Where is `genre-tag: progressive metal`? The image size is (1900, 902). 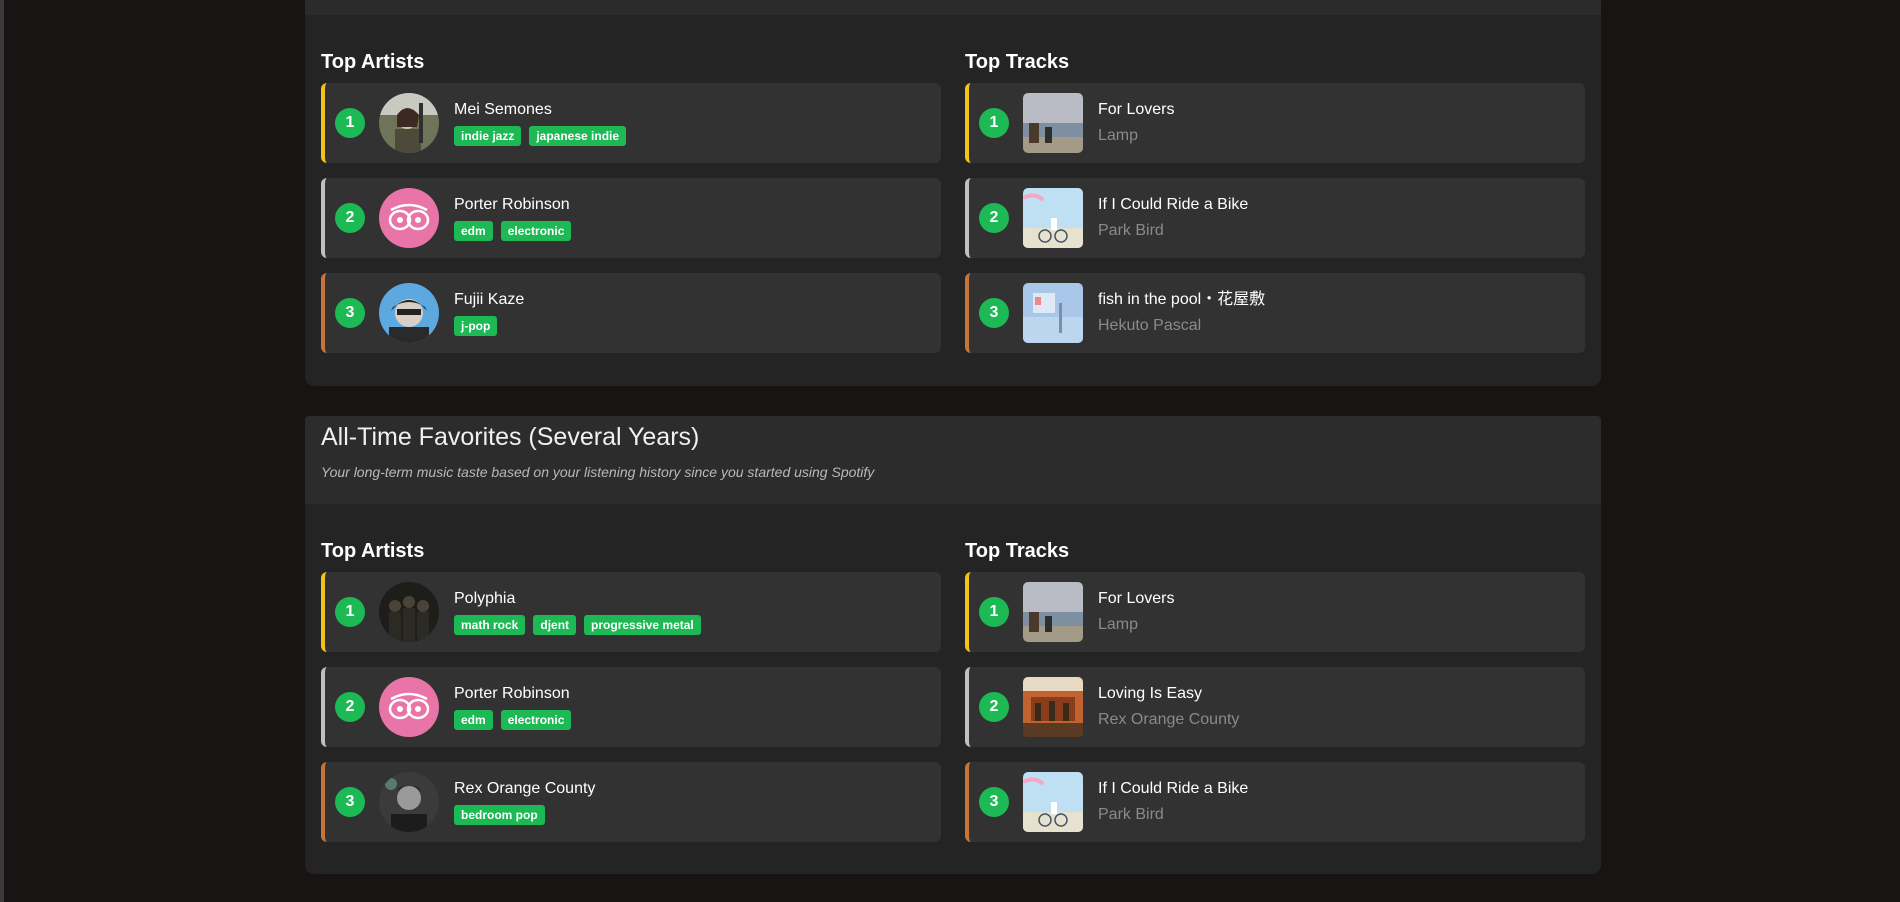
genre-tag: progressive metal is located at coordinates (642, 625).